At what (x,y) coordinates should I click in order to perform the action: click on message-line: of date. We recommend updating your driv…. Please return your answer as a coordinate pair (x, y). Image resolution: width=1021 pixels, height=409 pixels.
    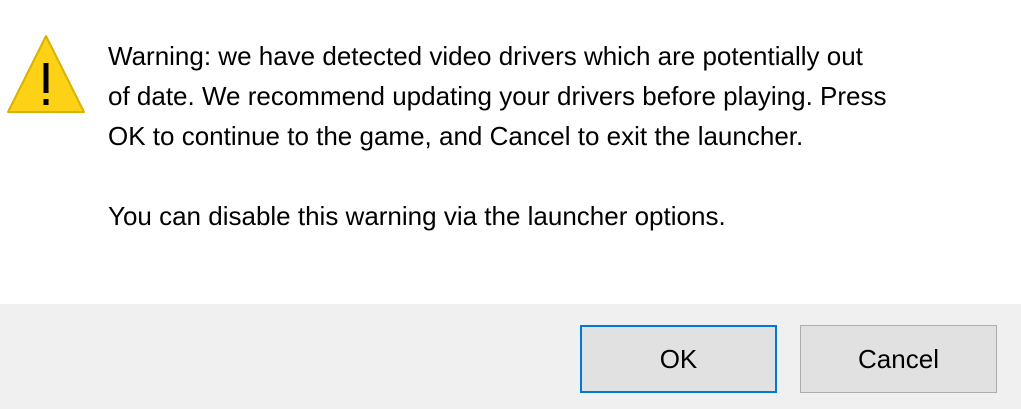
    Looking at the image, I should click on (497, 96).